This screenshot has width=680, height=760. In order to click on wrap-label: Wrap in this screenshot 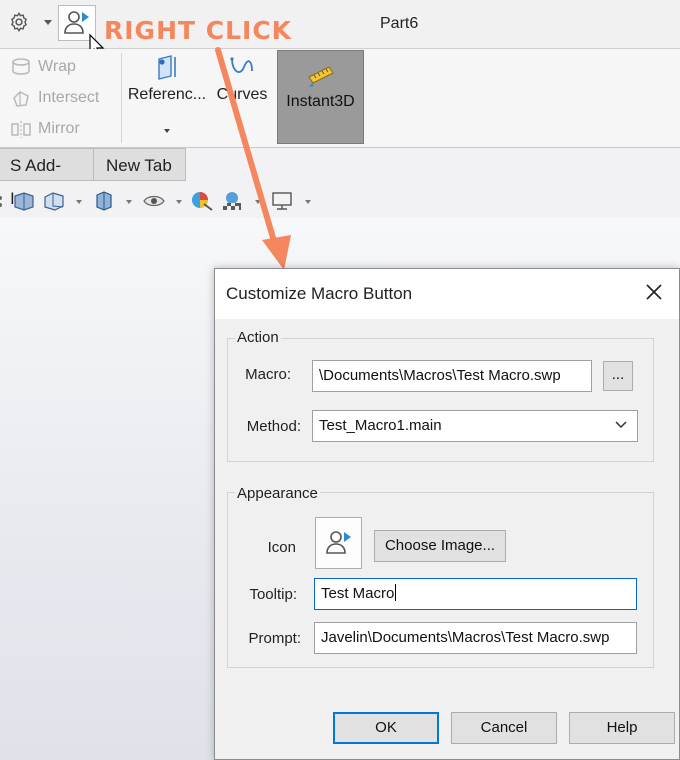, I will do `click(57, 66)`.